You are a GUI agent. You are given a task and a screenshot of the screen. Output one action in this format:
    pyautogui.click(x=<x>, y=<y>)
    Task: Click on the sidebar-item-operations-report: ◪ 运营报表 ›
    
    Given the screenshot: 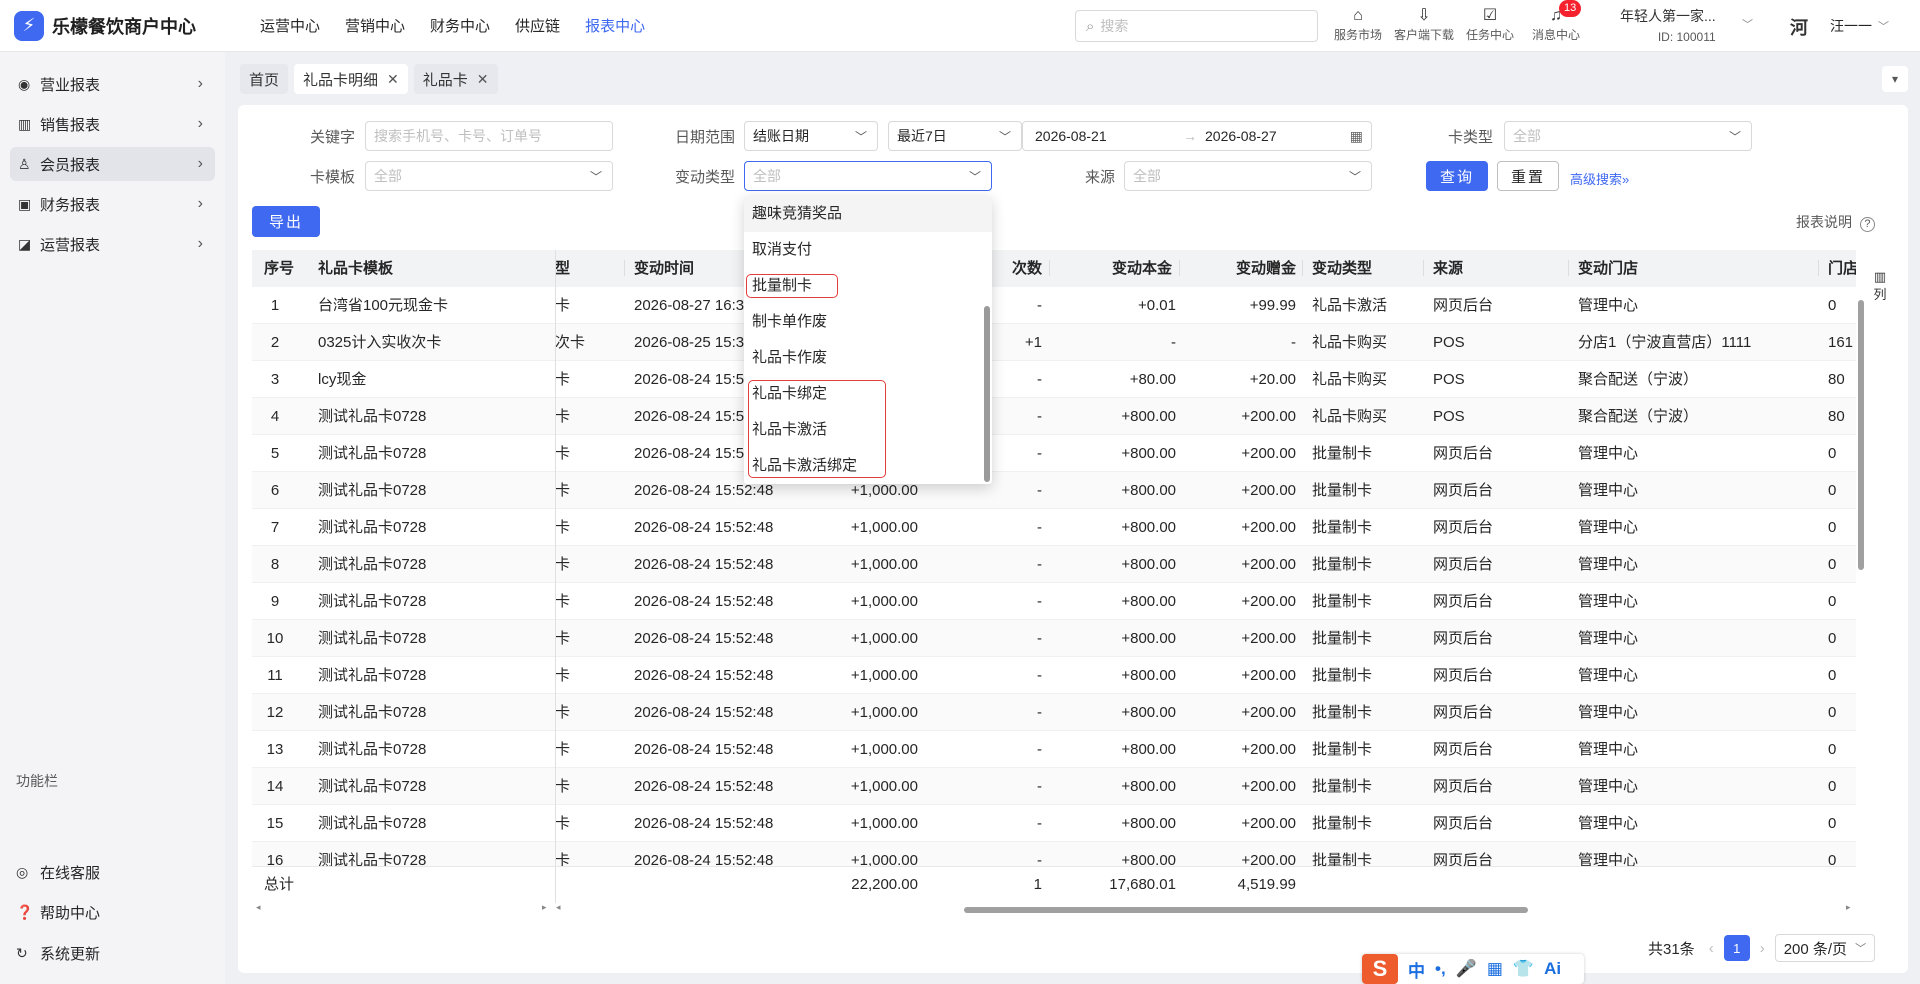 What is the action you would take?
    pyautogui.click(x=112, y=244)
    